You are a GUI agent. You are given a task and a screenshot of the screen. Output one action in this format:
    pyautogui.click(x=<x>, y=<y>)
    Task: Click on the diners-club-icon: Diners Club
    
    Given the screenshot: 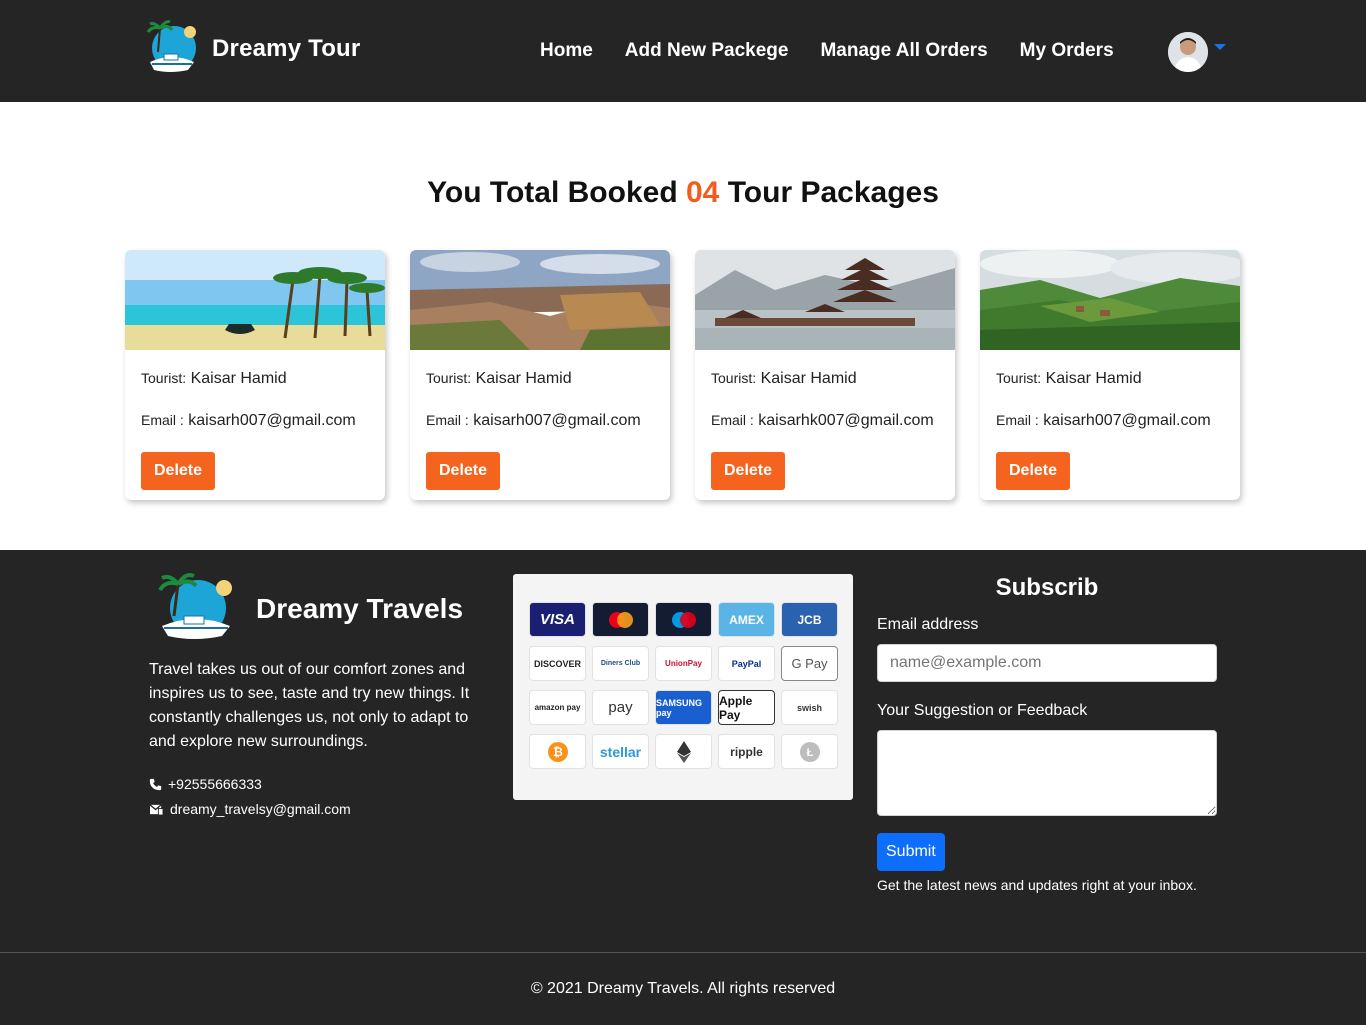 What is the action you would take?
    pyautogui.click(x=620, y=663)
    